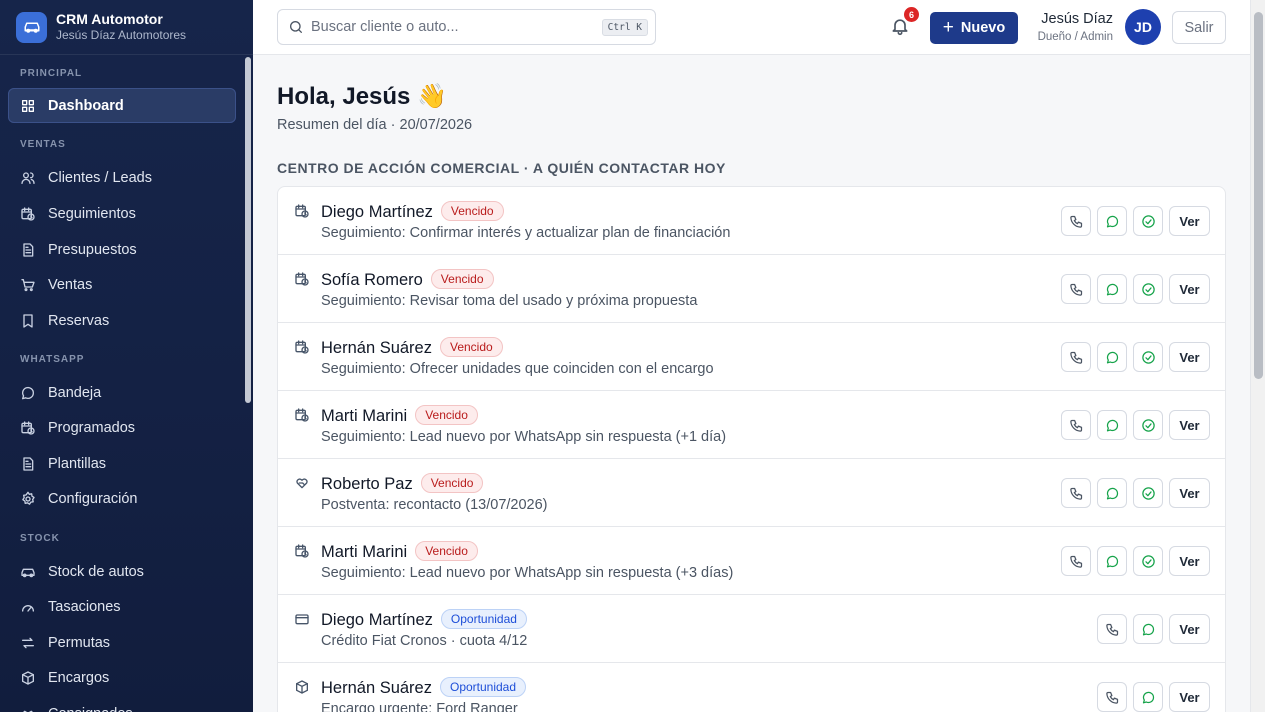  I want to click on handshake-icon, so click(28, 709).